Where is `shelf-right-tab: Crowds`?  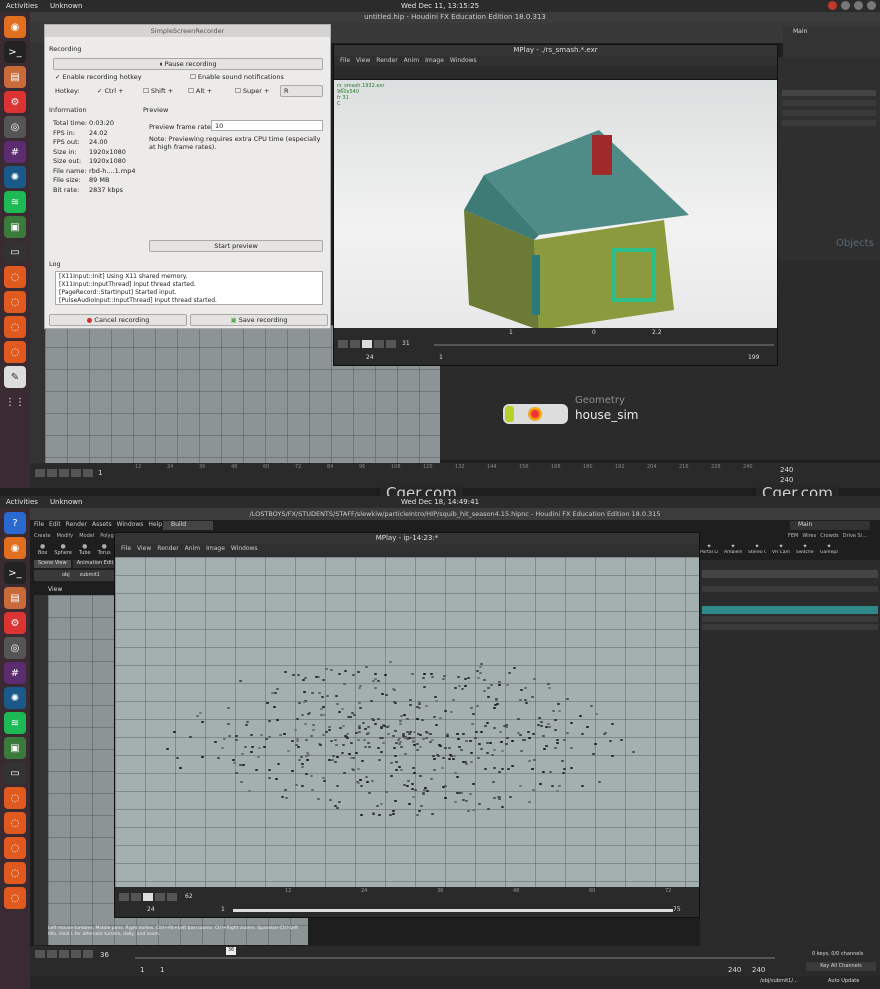 shelf-right-tab: Crowds is located at coordinates (829, 537).